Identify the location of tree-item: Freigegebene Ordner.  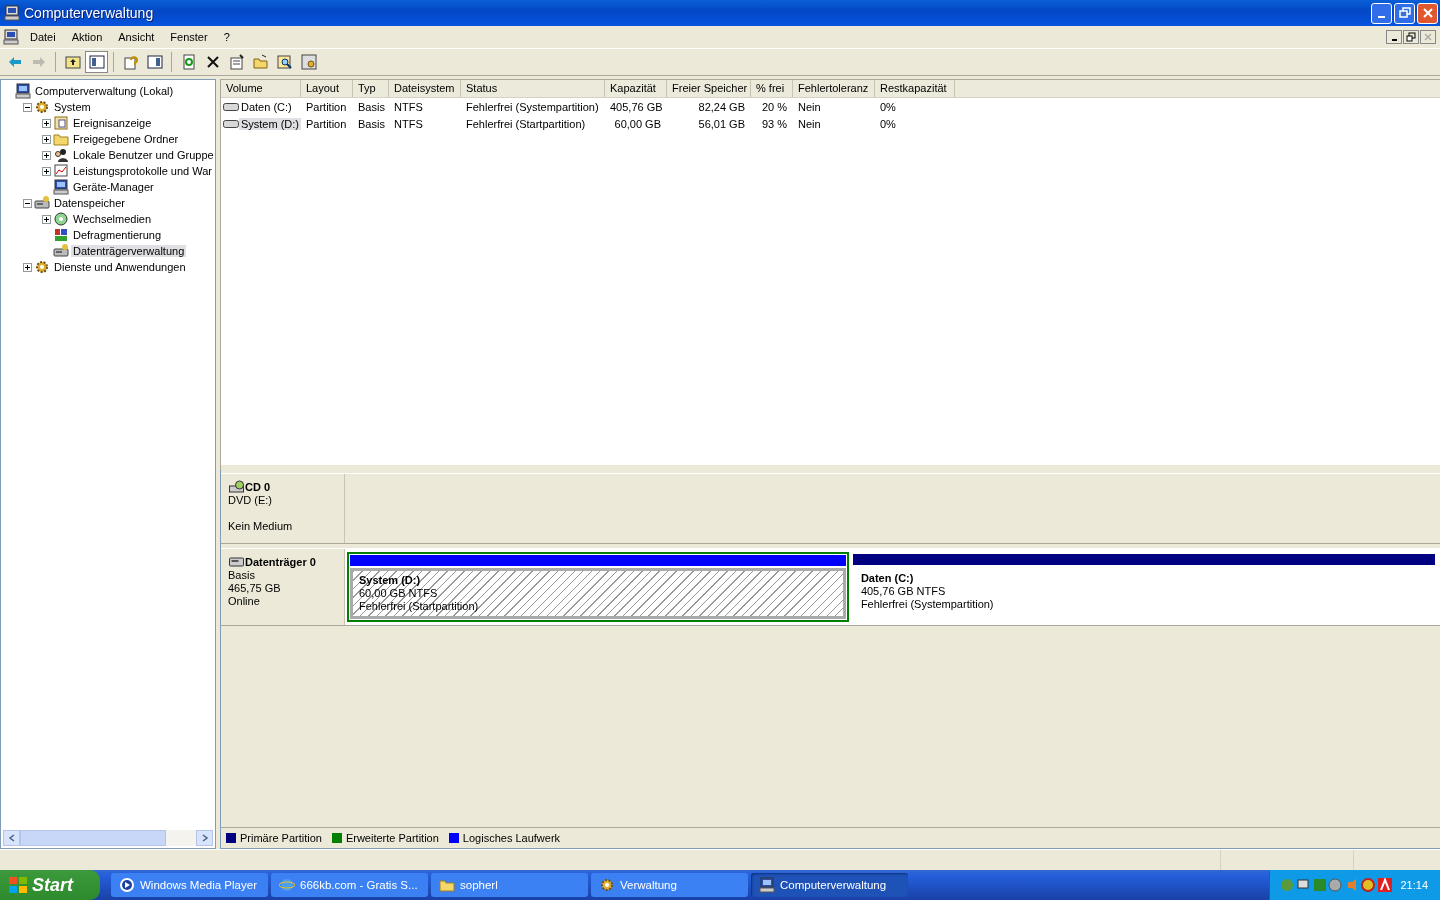
(126, 139).